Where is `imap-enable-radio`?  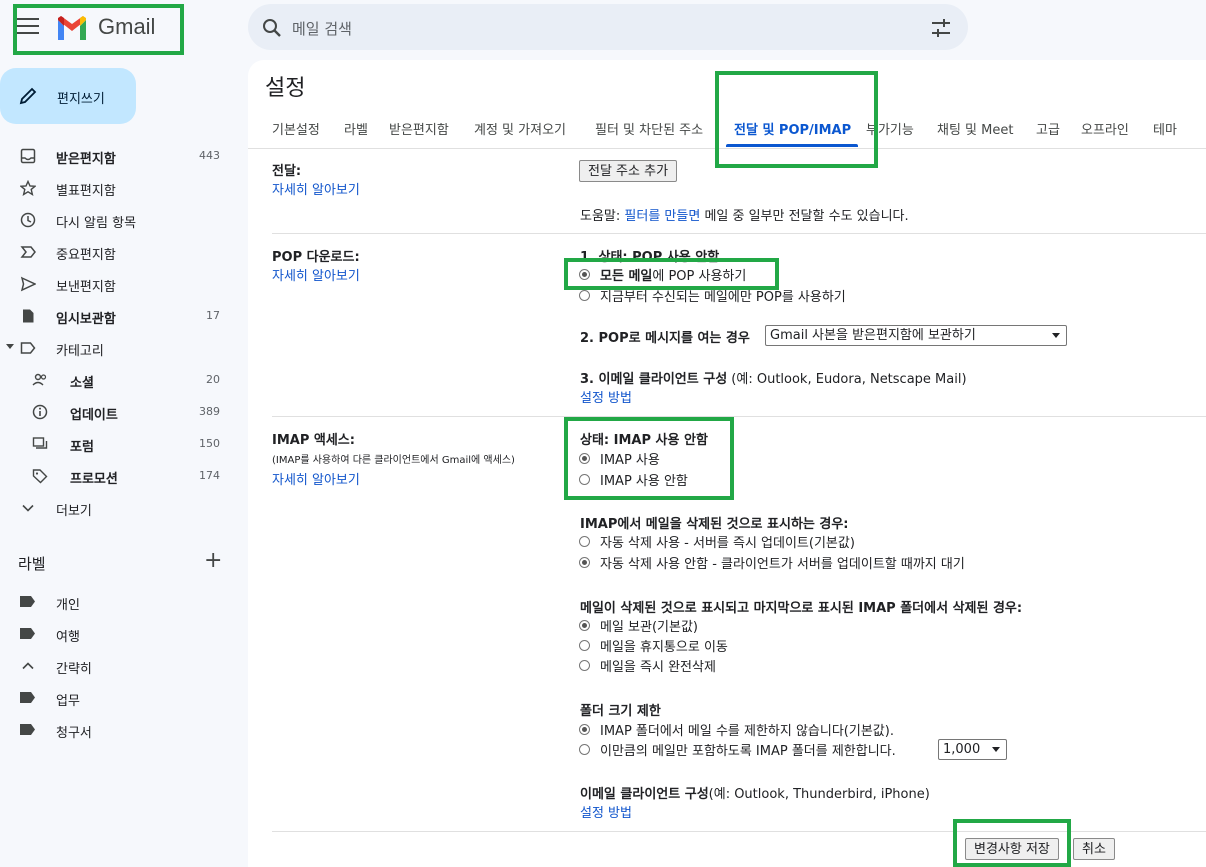 imap-enable-radio is located at coordinates (584, 458).